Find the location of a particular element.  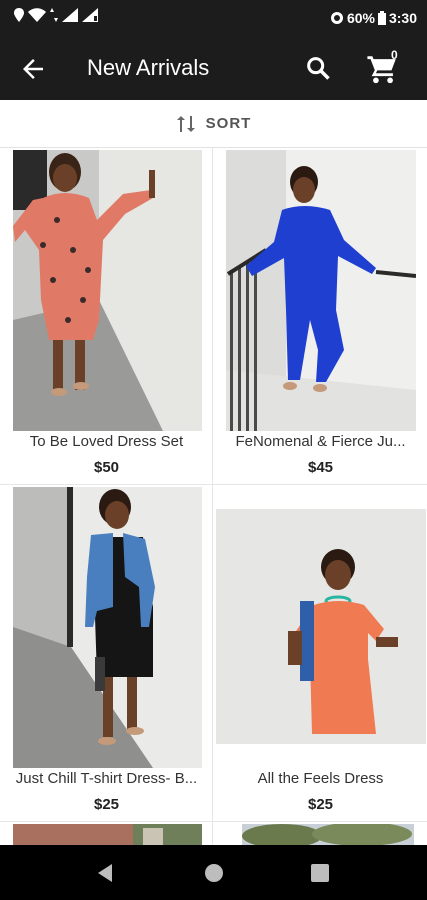

system-nav-bar is located at coordinates (213, 872).